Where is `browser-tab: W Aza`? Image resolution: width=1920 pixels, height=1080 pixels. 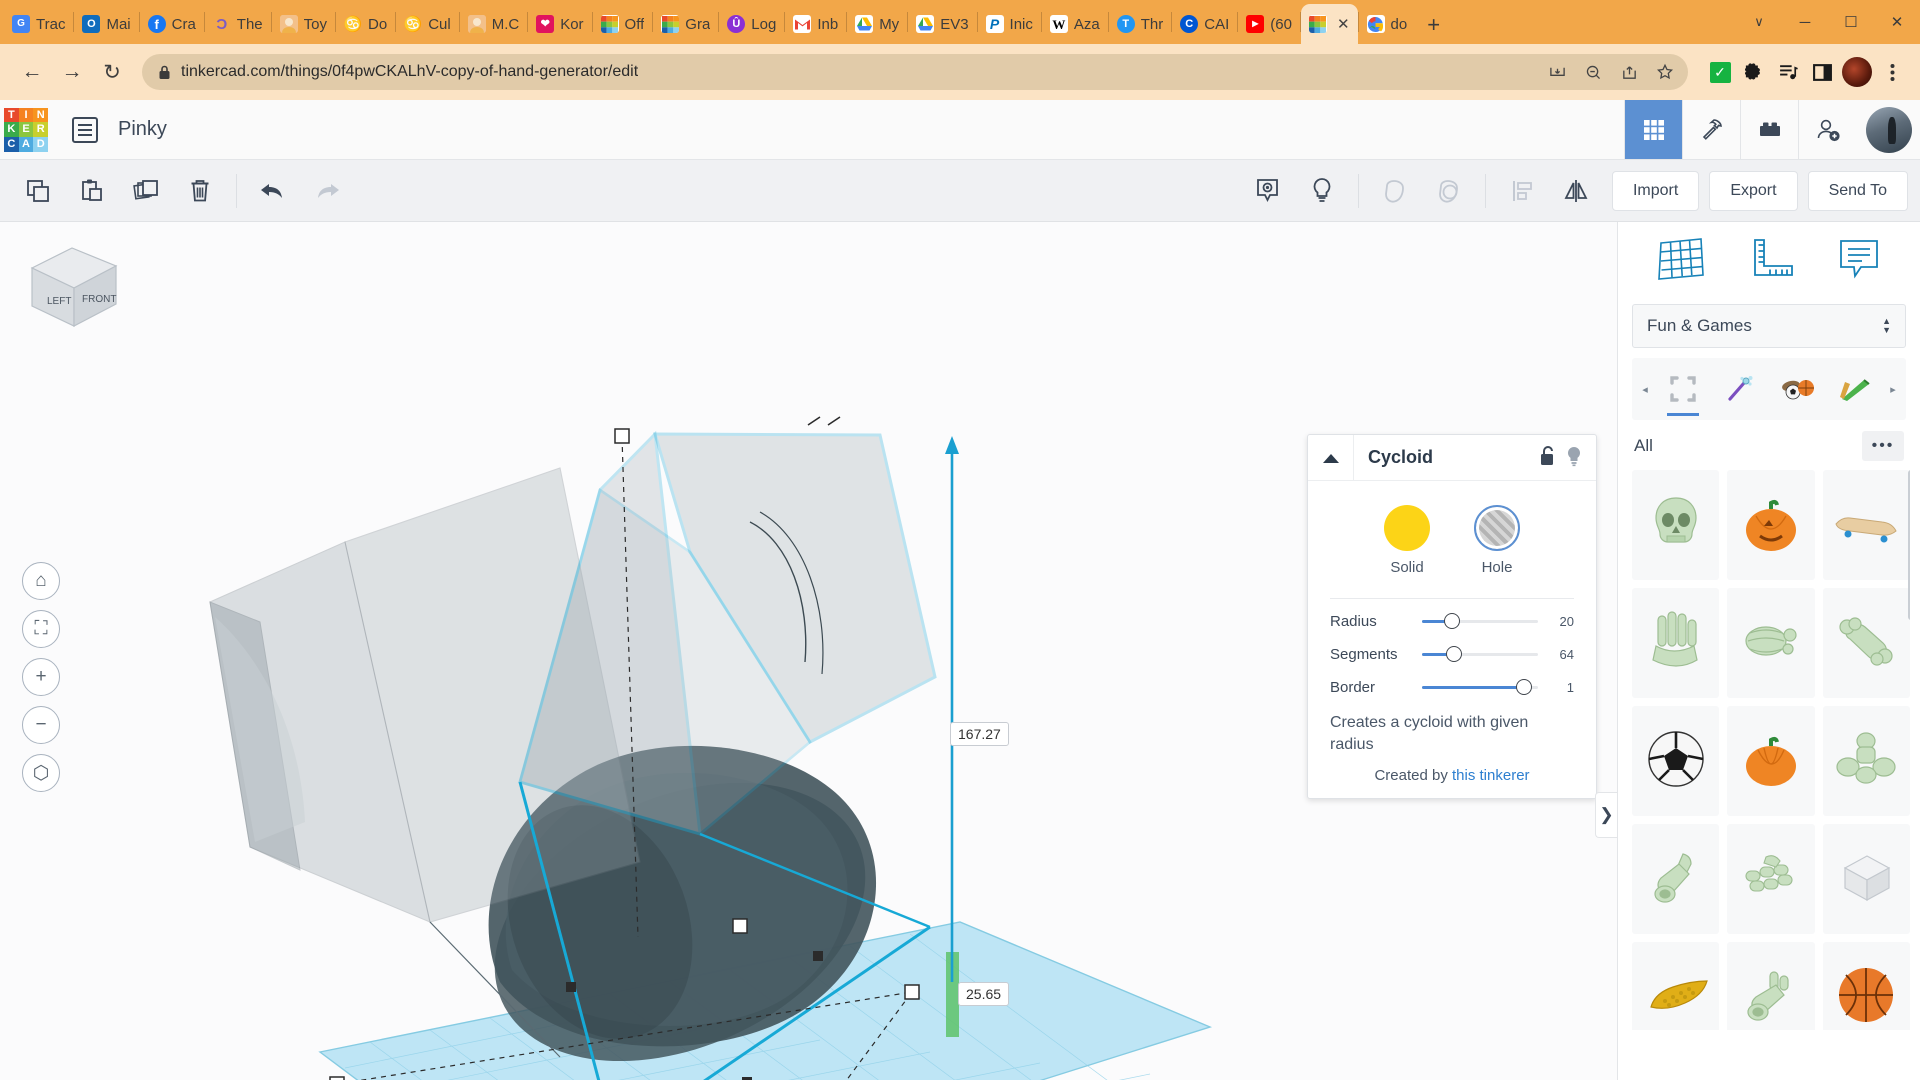 browser-tab: W Aza is located at coordinates (1075, 24).